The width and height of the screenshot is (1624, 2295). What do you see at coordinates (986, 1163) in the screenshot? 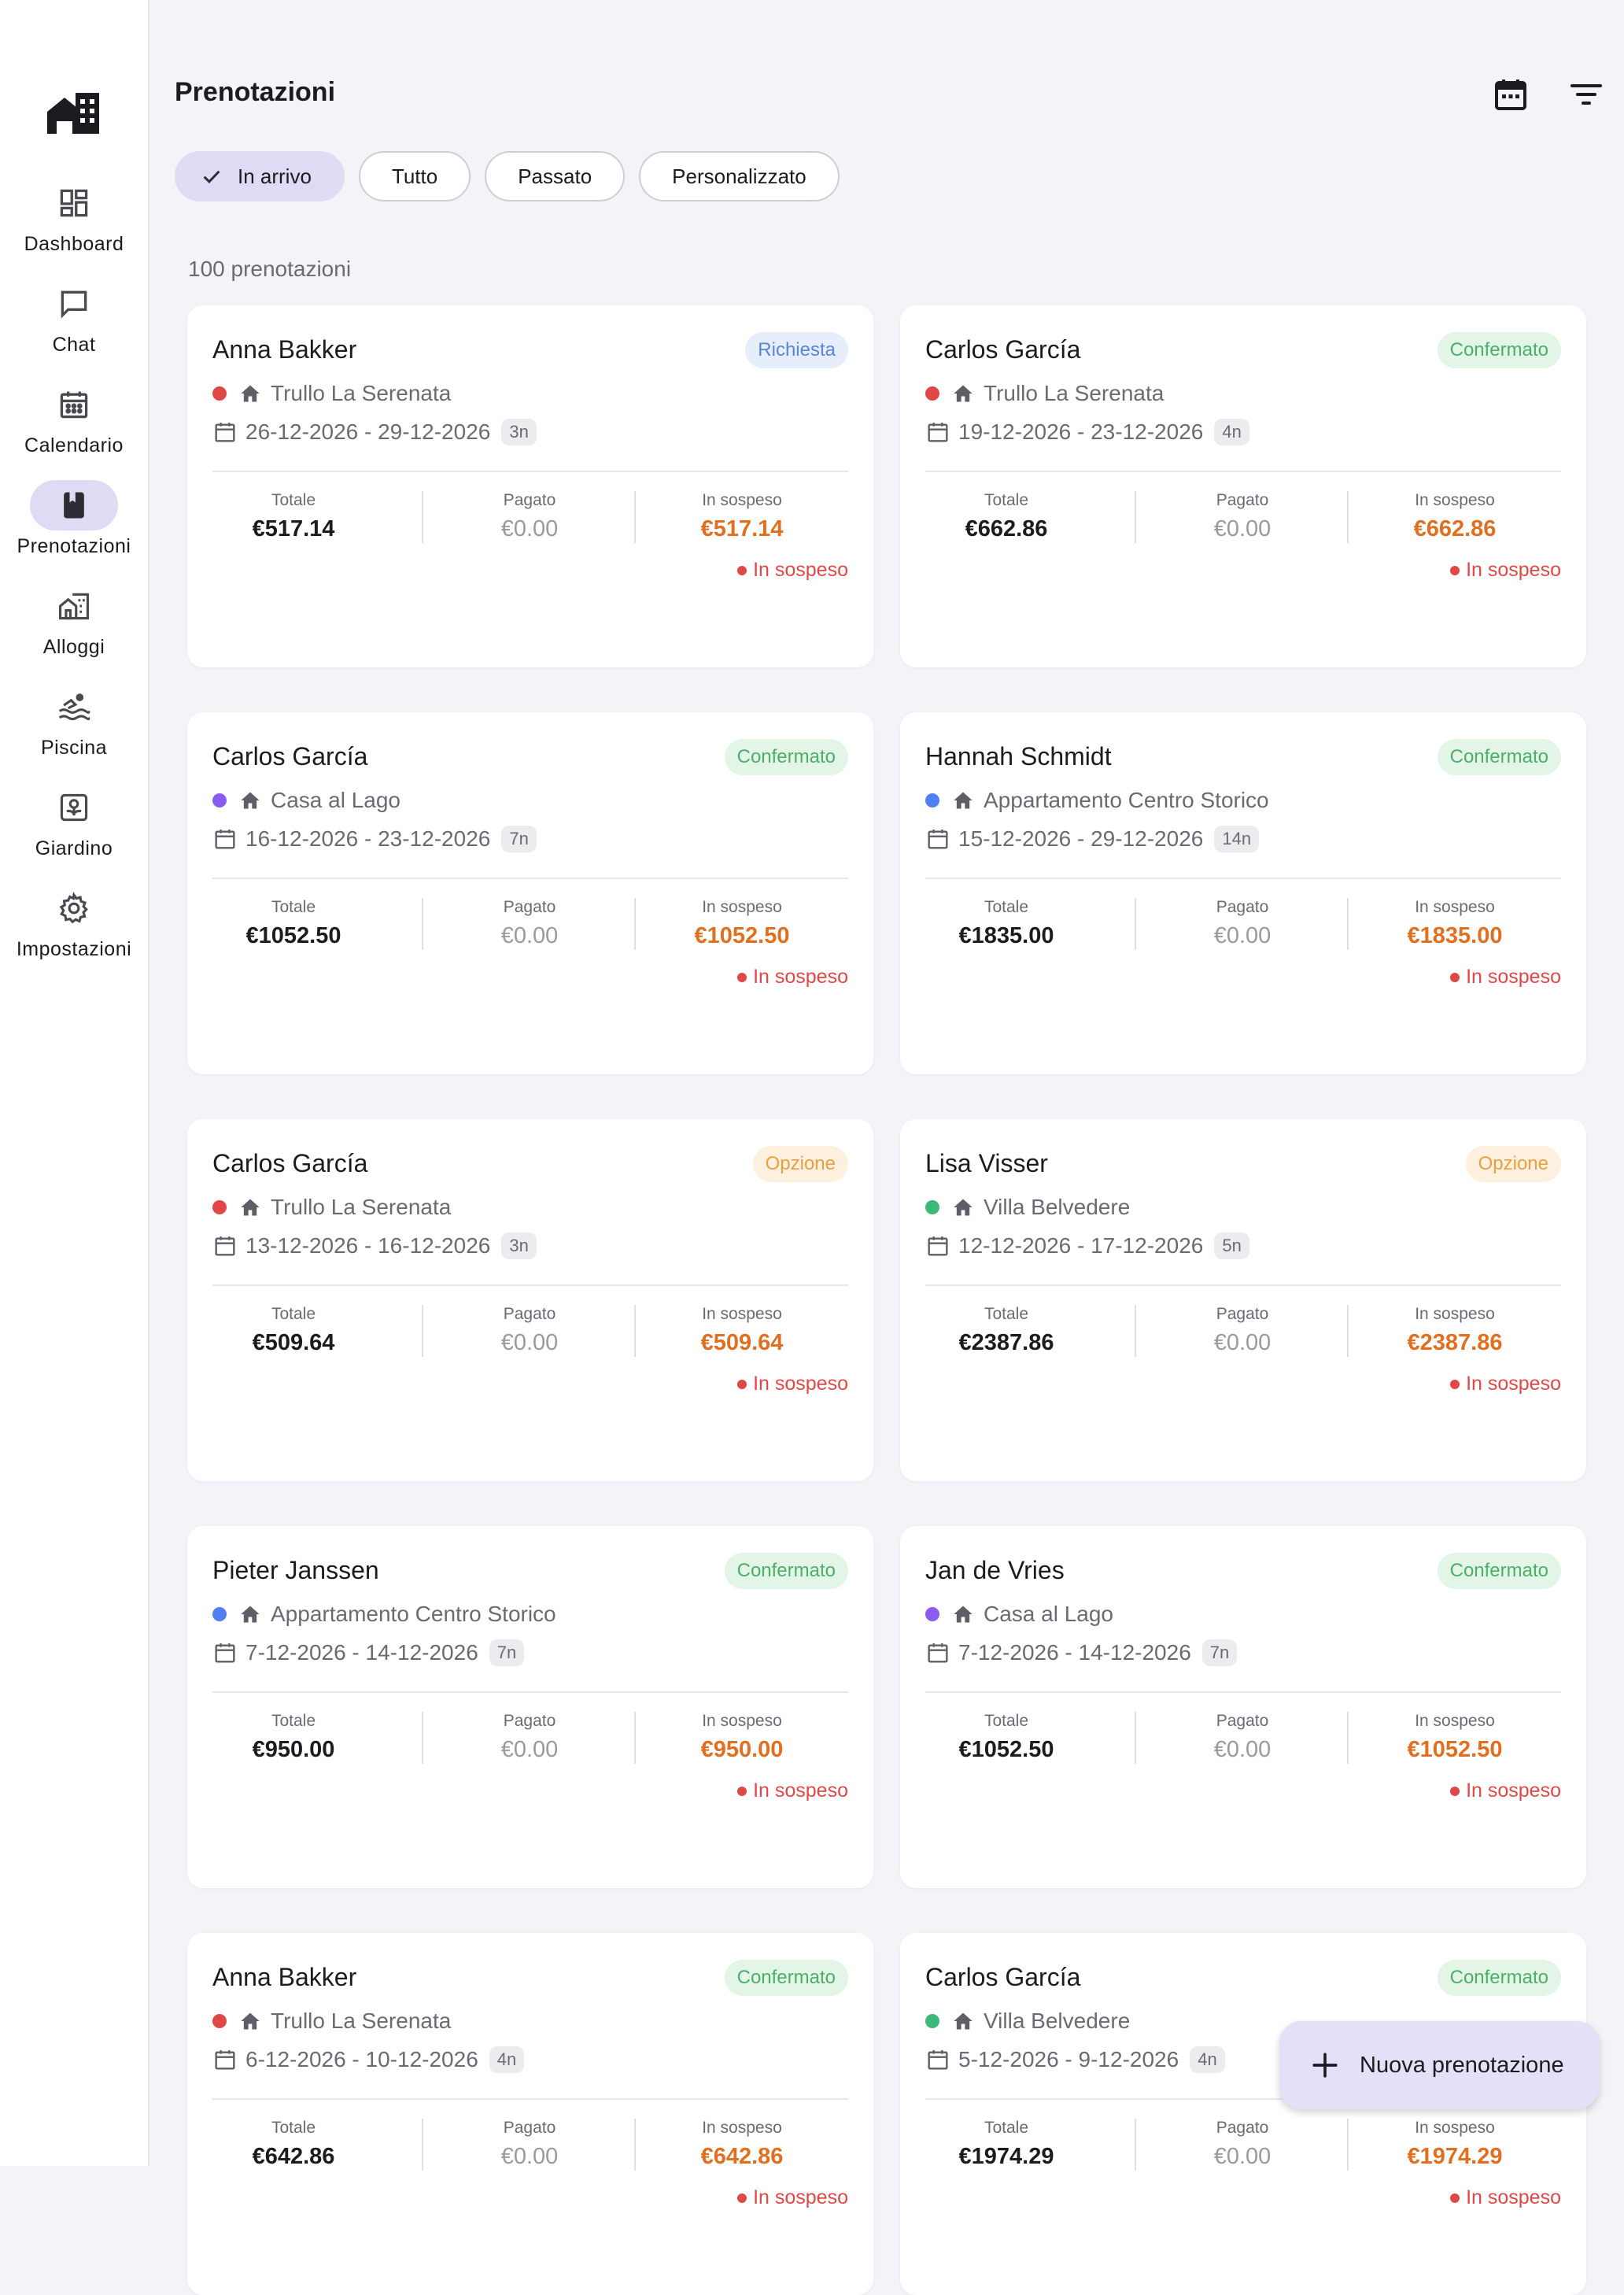
I see `guest-name: Lisa Visser` at bounding box center [986, 1163].